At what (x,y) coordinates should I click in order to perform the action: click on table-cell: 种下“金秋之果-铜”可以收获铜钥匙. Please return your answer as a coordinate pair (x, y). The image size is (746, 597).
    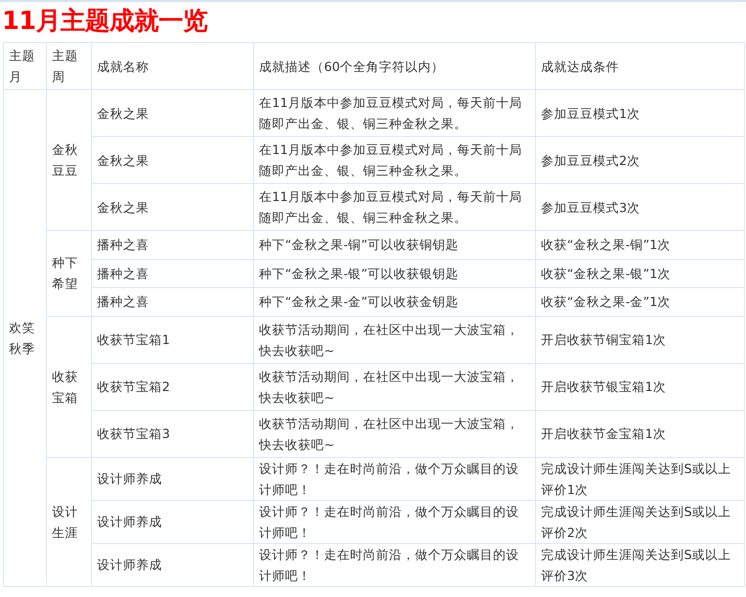
    Looking at the image, I should click on (395, 244).